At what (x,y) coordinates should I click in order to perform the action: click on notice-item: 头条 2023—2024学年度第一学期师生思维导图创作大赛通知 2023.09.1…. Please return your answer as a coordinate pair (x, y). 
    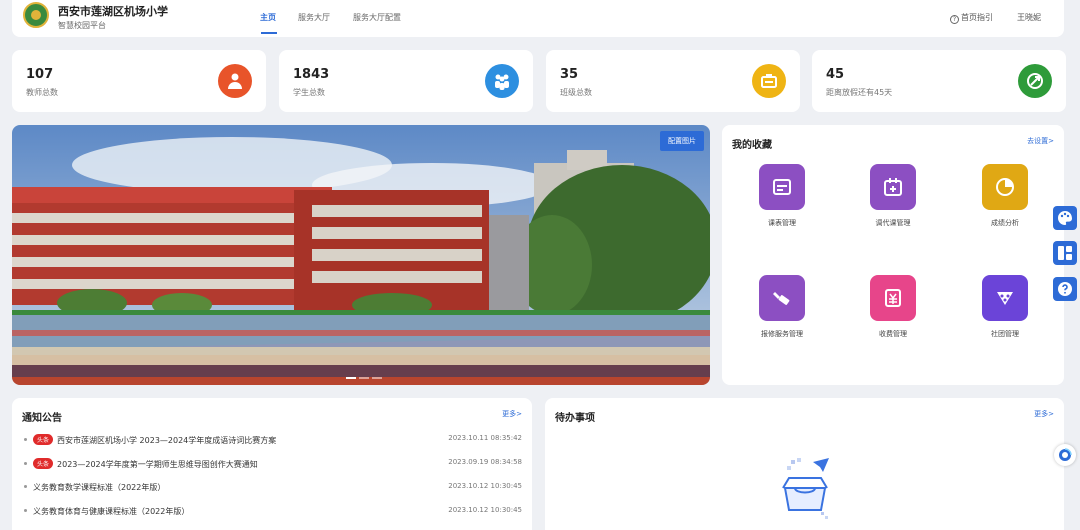
    Looking at the image, I should click on (273, 466).